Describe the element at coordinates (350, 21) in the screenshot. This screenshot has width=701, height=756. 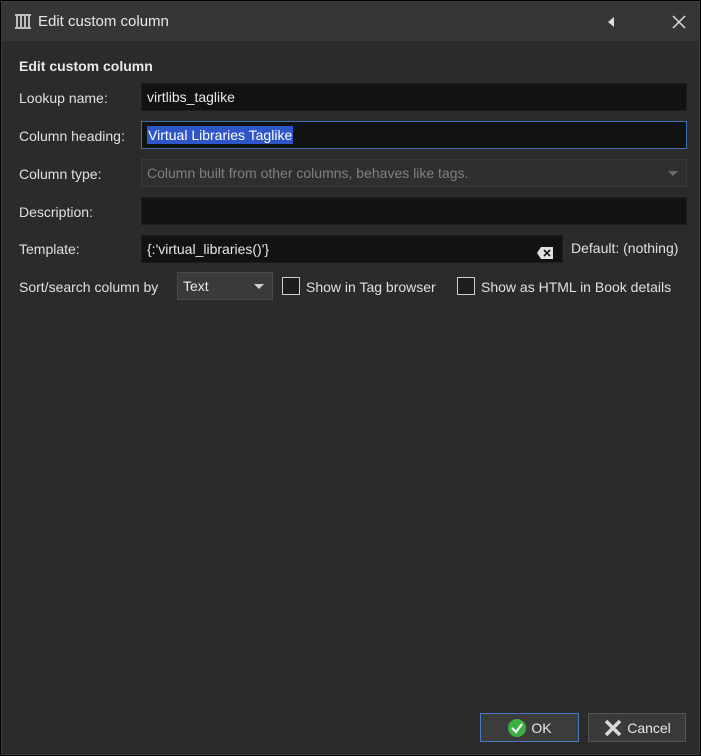
I see `title-bar: Edit custom column` at that location.